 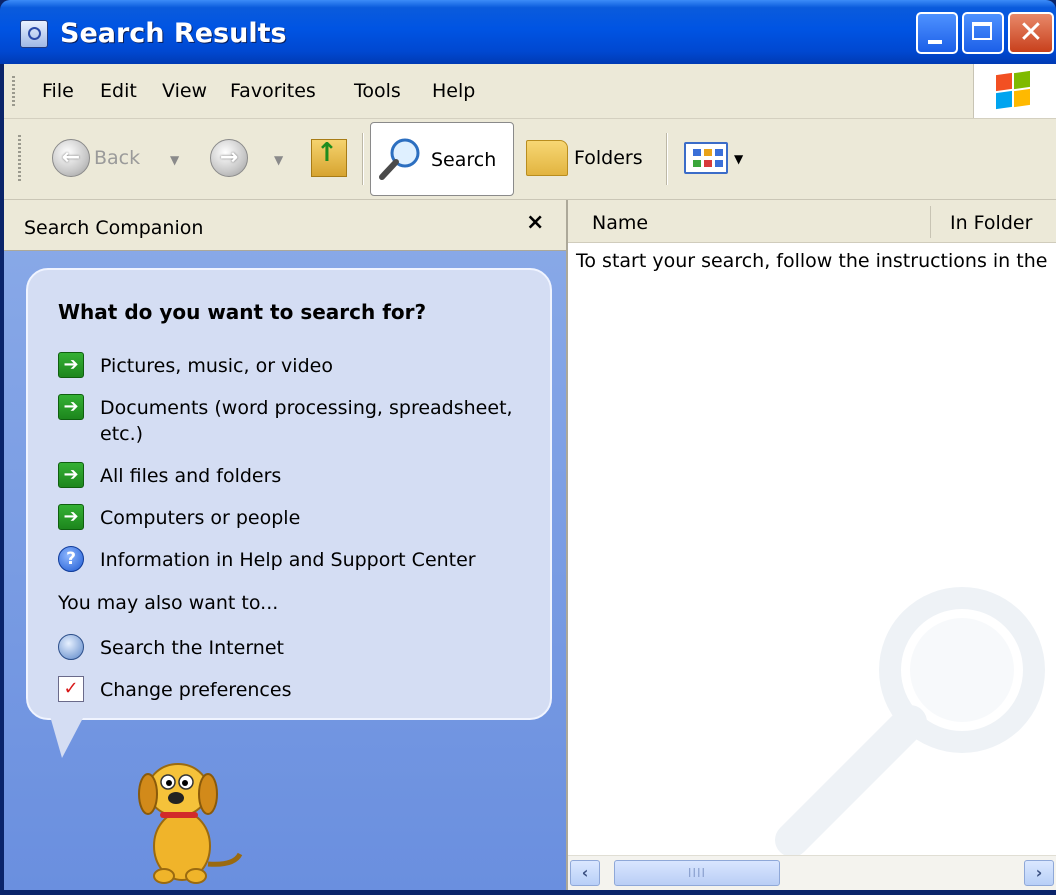 I want to click on scroll-left-button: ‹, so click(x=585, y=873).